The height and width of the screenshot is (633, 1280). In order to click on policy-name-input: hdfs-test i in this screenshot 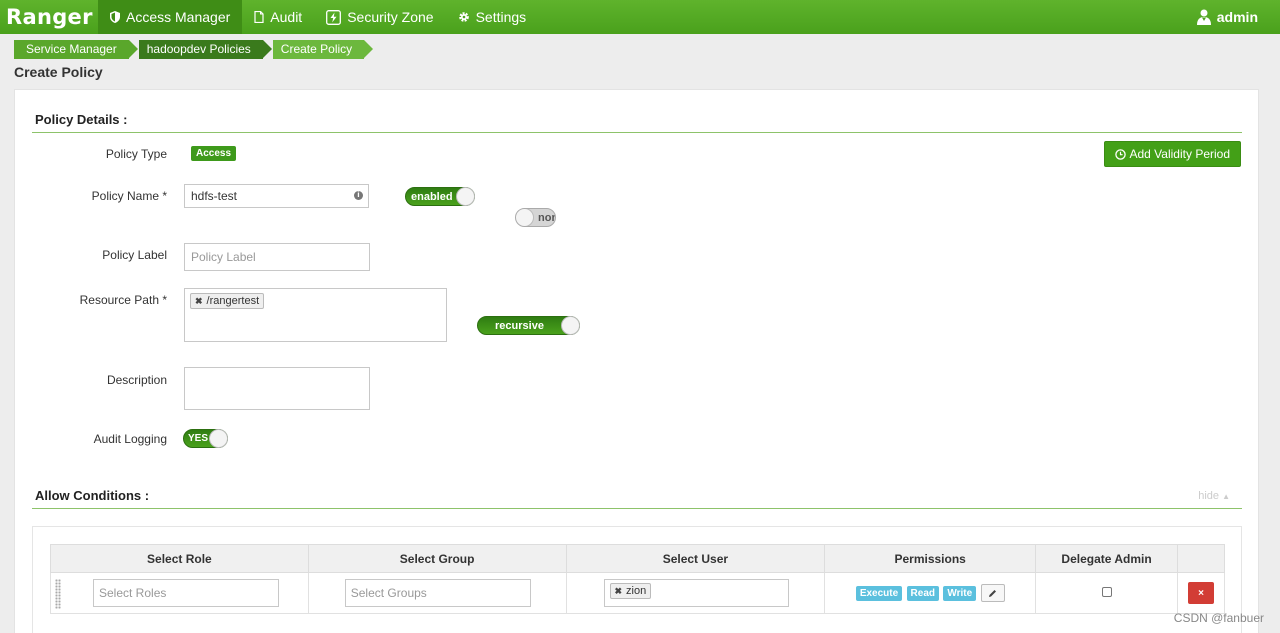, I will do `click(276, 196)`.